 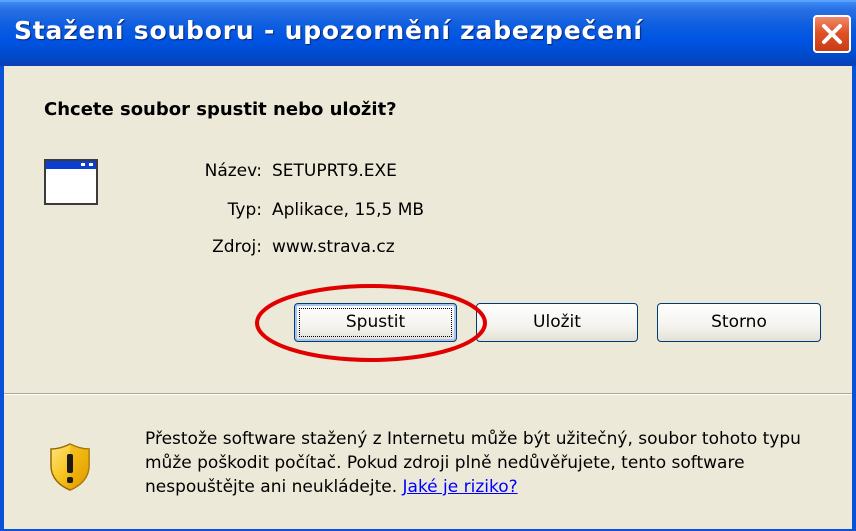 What do you see at coordinates (428, 212) in the screenshot?
I see `file-type-row: Typ: Aplikace, 15,5 MB` at bounding box center [428, 212].